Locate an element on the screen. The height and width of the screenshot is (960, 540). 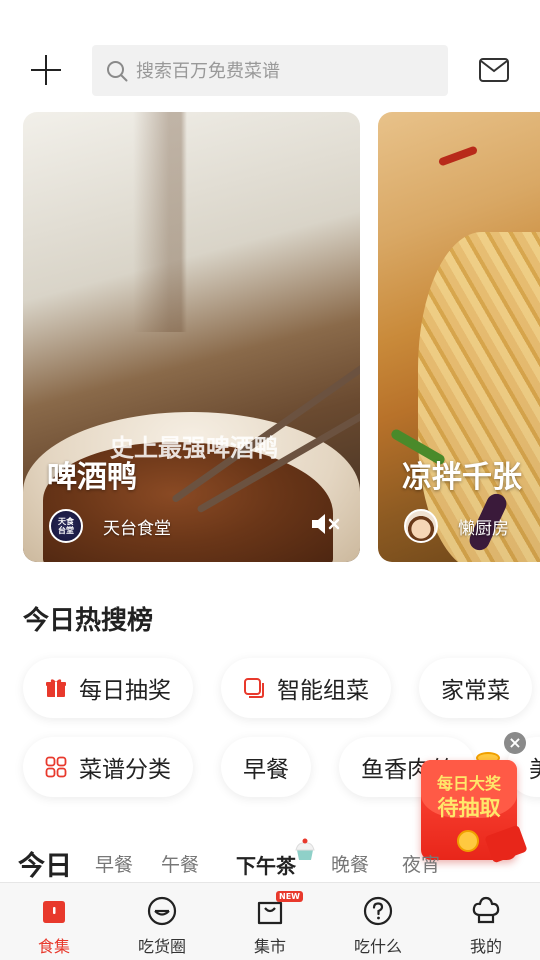
search-bar is located at coordinates (270, 70).